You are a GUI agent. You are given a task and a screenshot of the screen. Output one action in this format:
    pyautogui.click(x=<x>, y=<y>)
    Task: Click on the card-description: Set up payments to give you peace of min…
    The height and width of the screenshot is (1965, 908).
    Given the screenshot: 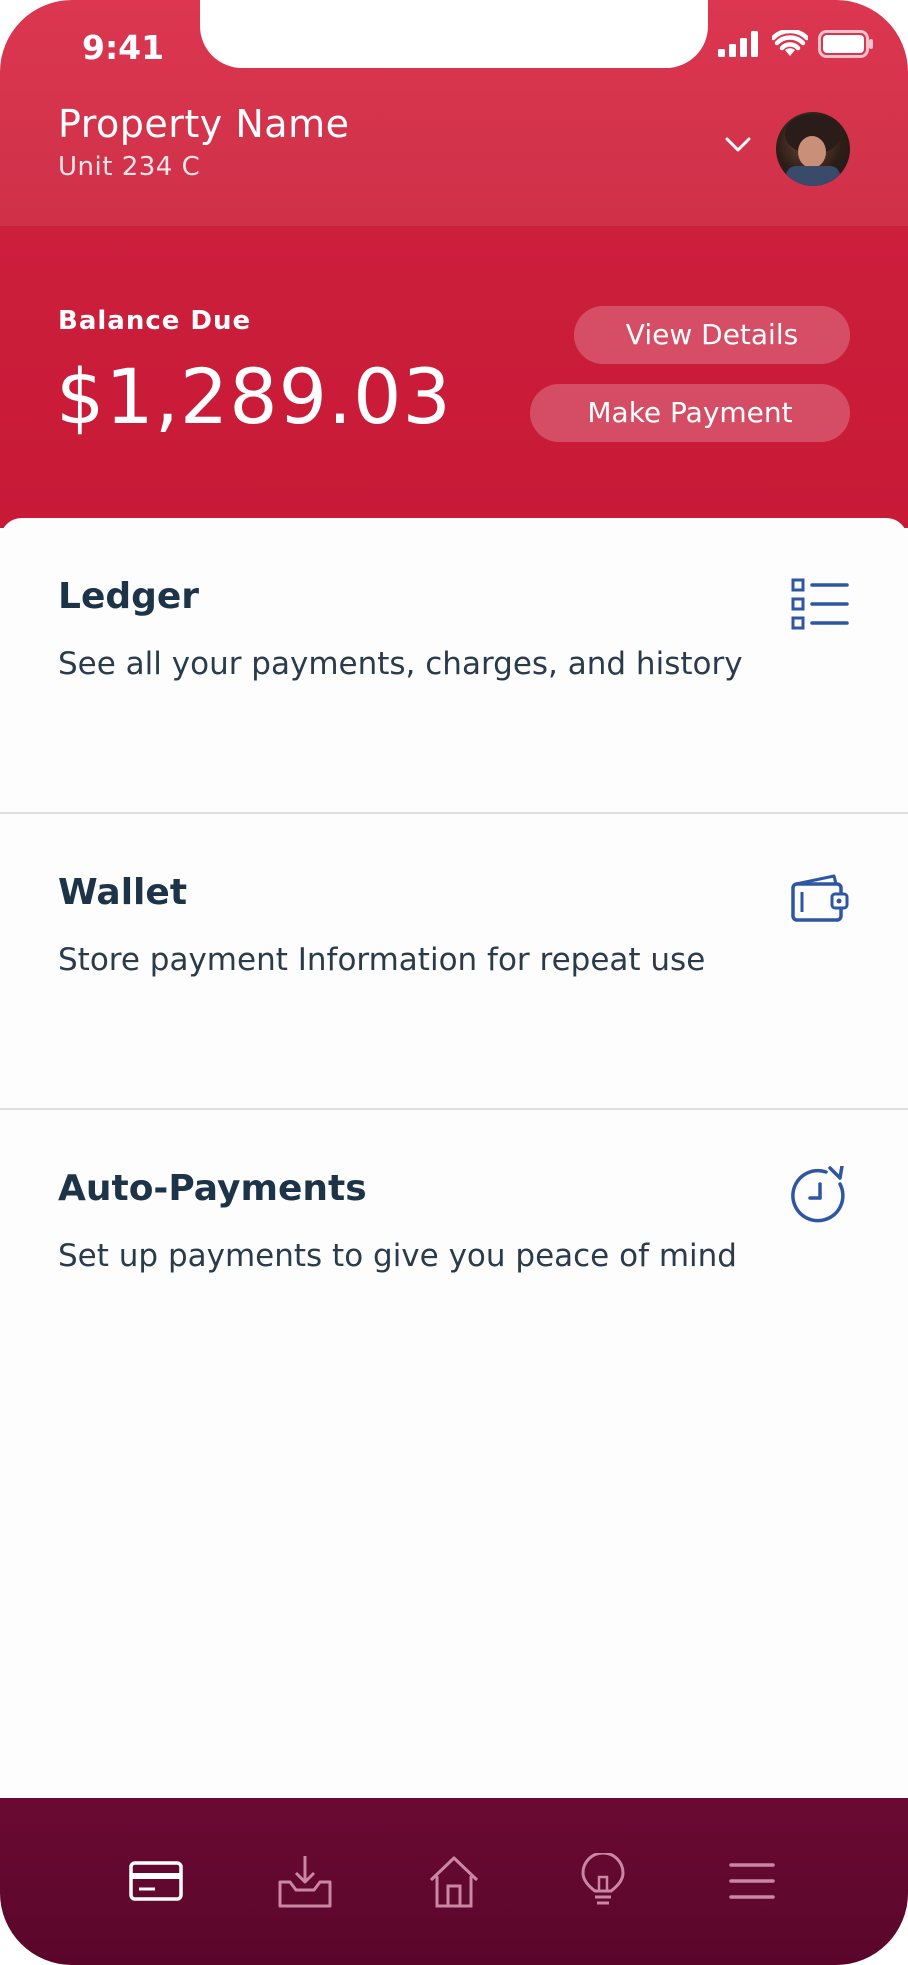 What is the action you would take?
    pyautogui.click(x=397, y=1256)
    